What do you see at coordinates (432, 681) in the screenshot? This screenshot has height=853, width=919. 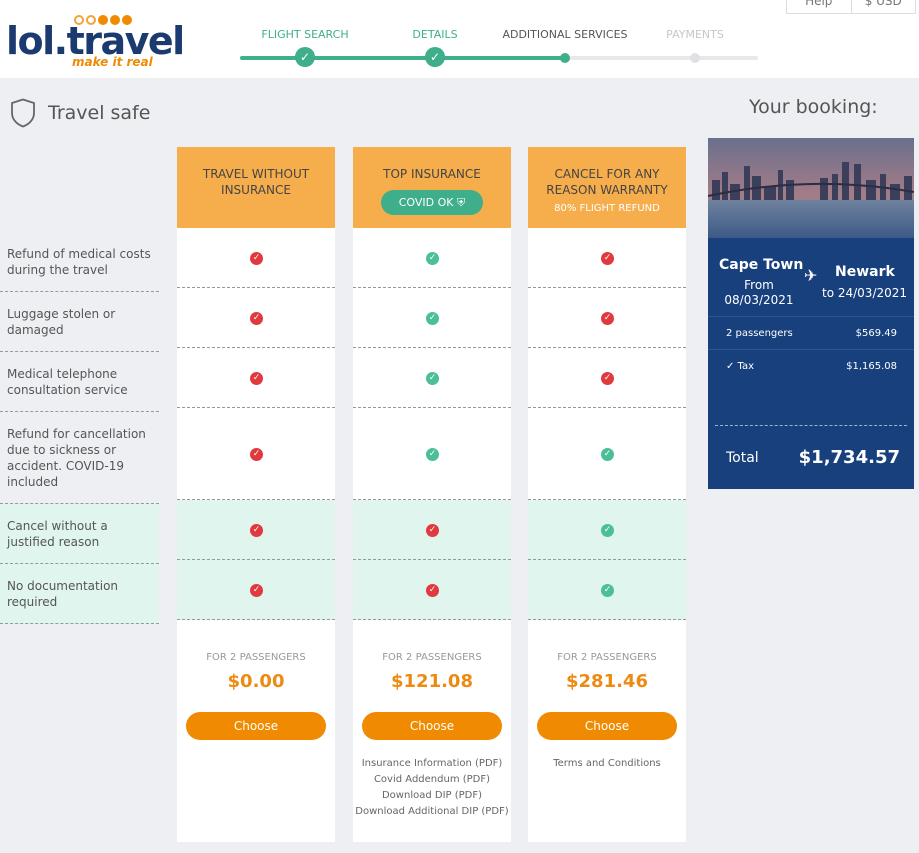 I see `plan-price: $121.08` at bounding box center [432, 681].